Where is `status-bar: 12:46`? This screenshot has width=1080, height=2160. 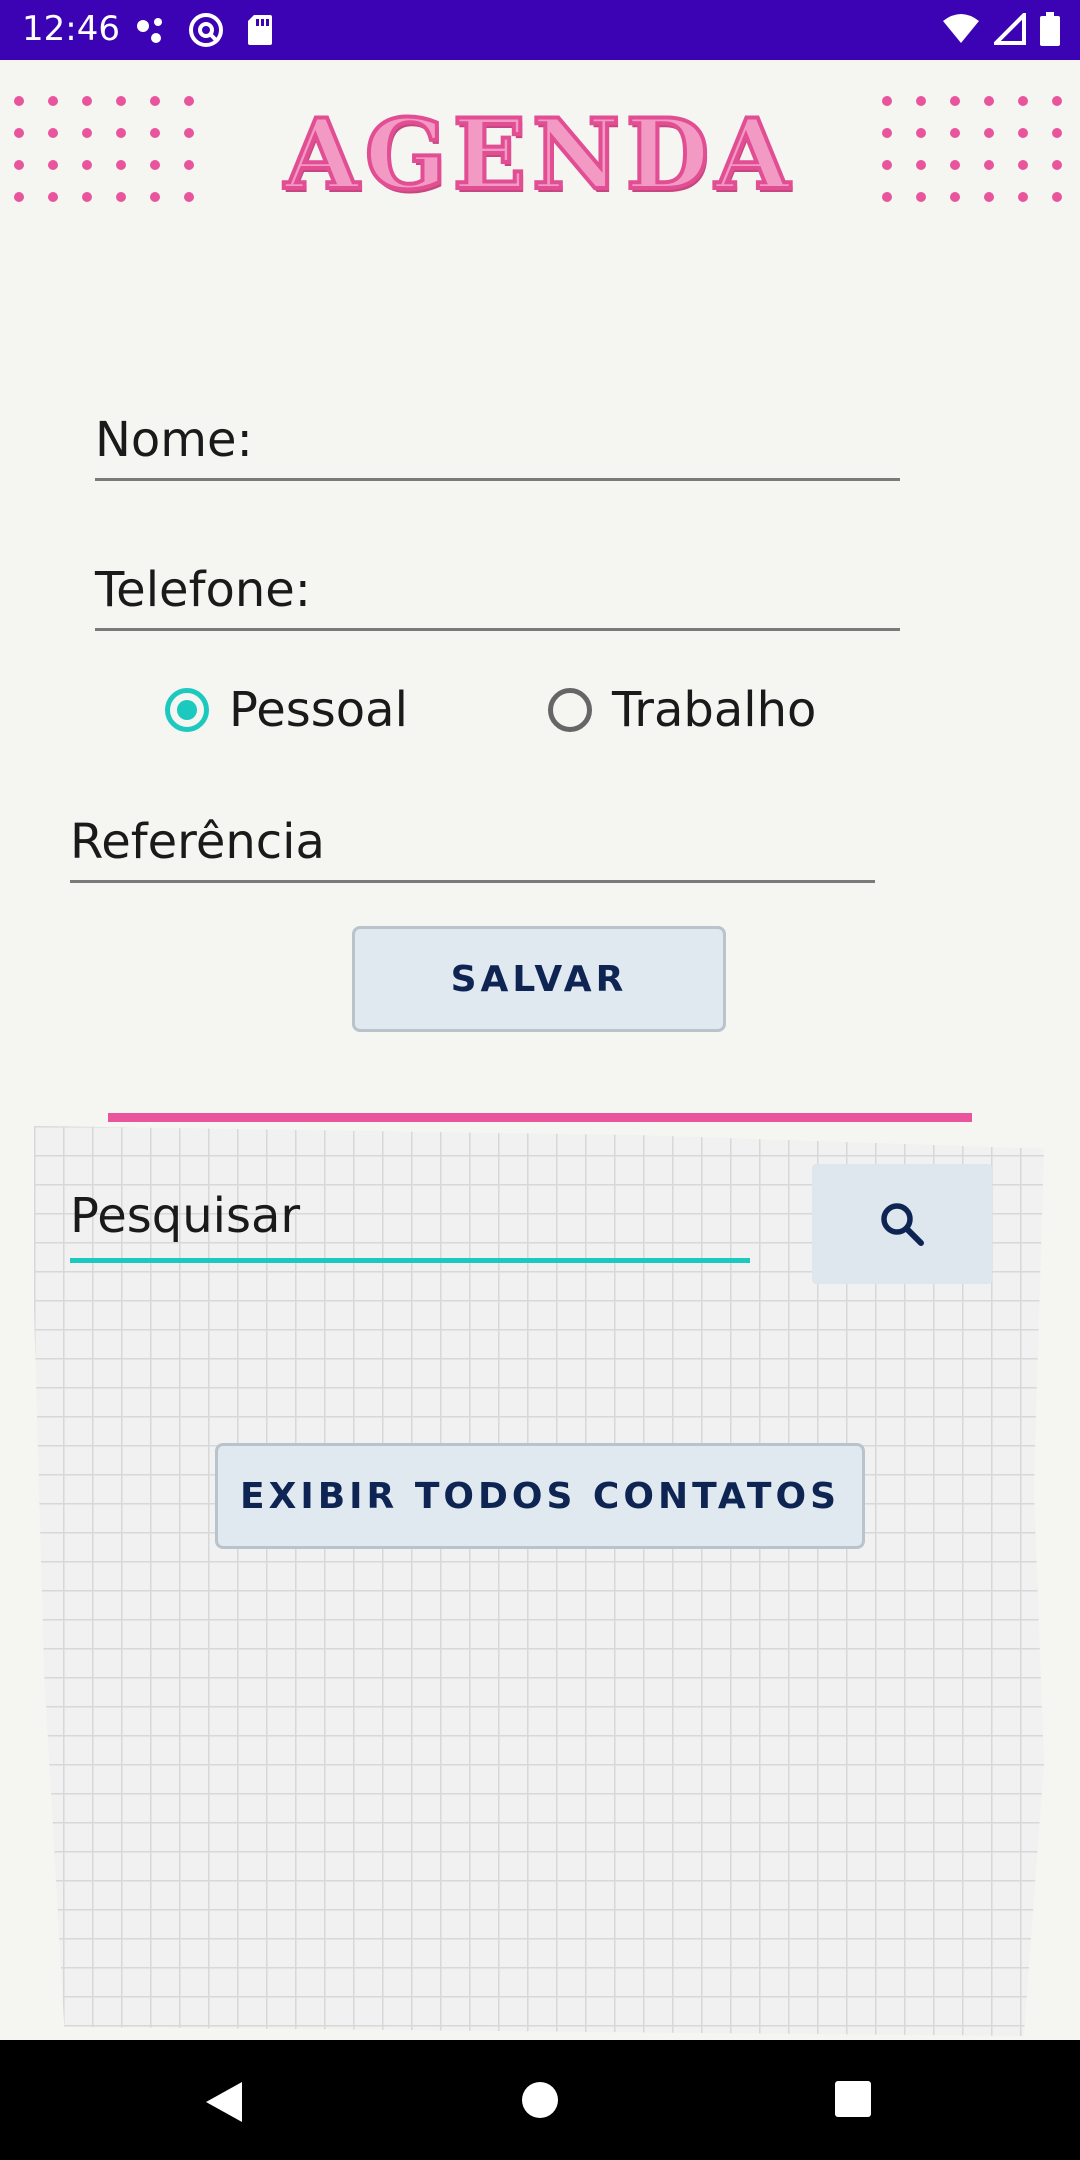
status-bar: 12:46 is located at coordinates (540, 30).